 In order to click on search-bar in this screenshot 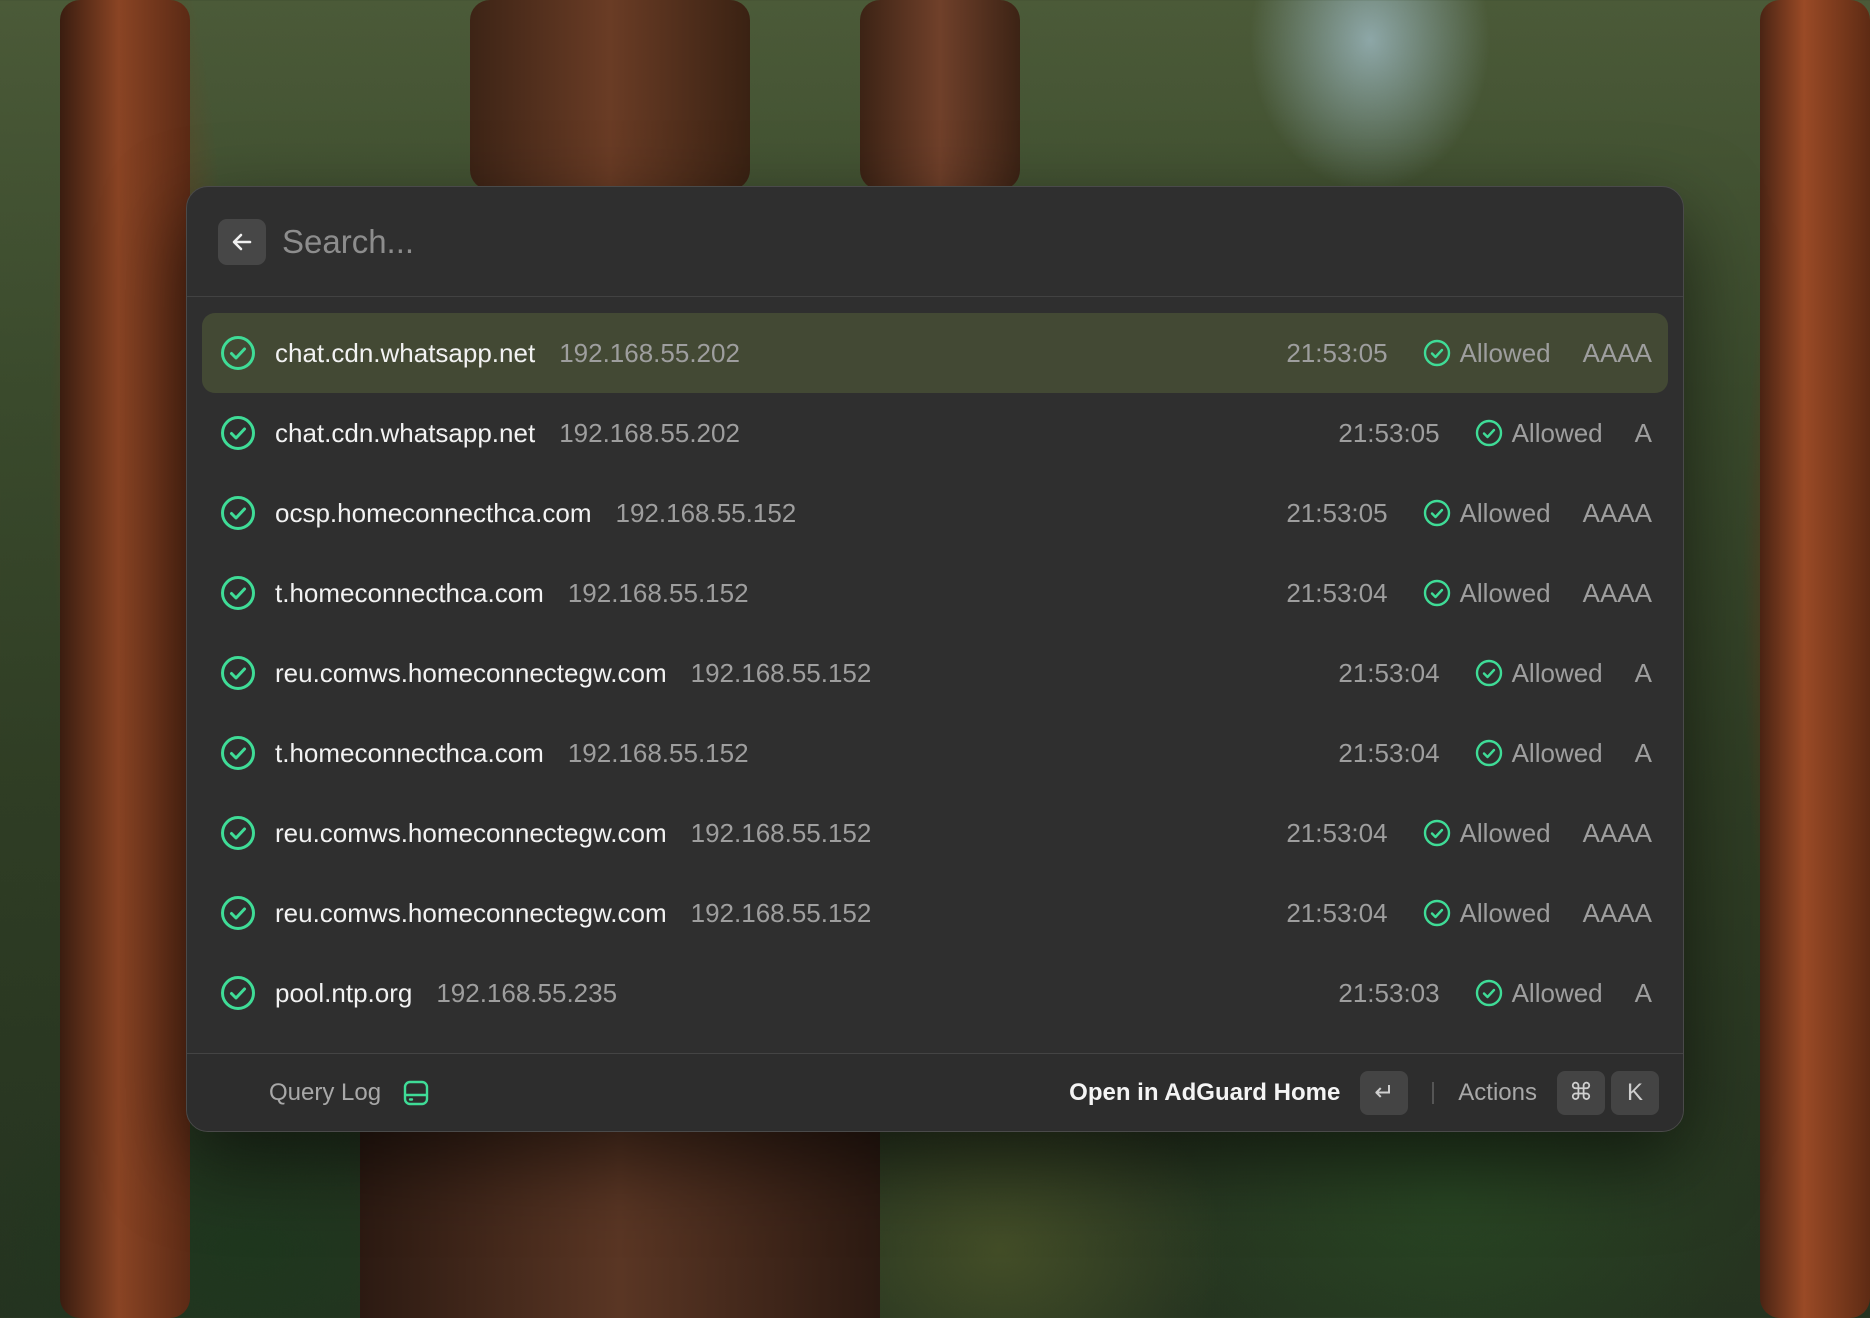, I will do `click(935, 242)`.